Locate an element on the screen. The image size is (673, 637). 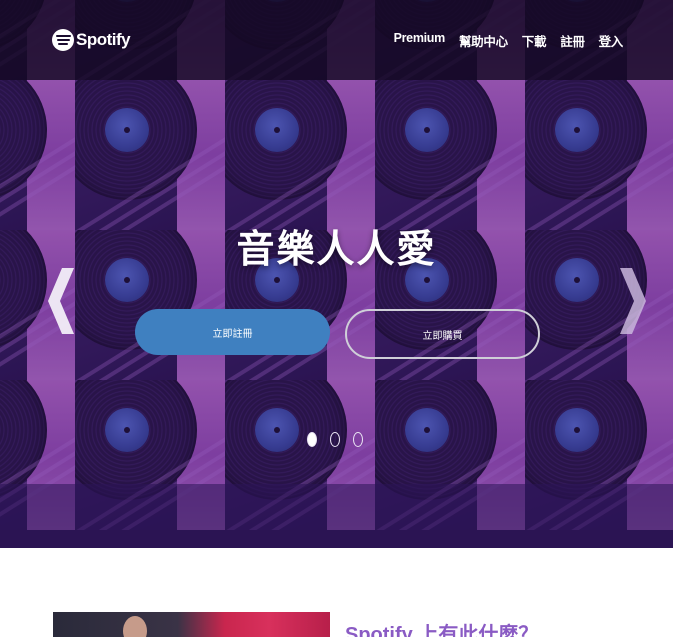
hero-title: 音樂人人愛 is located at coordinates (336, 248).